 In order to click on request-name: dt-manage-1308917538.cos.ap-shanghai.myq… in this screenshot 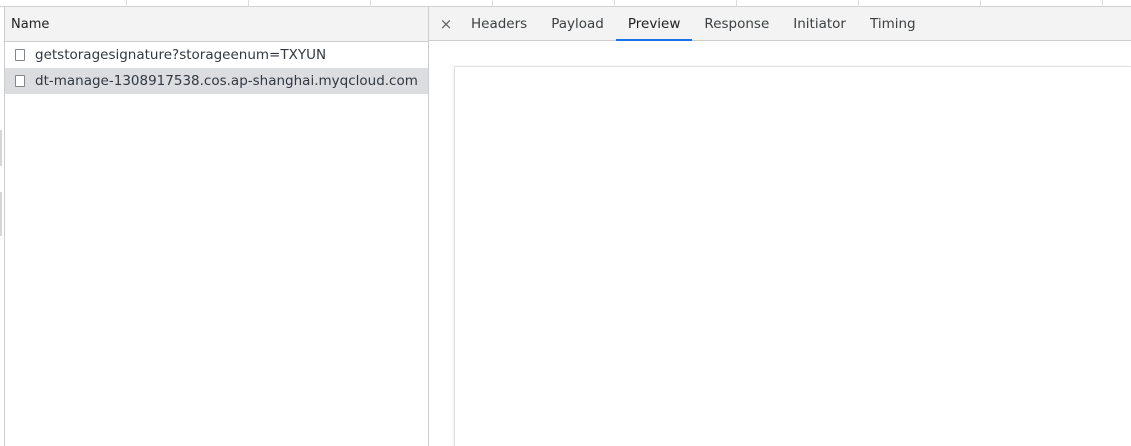, I will do `click(226, 81)`.